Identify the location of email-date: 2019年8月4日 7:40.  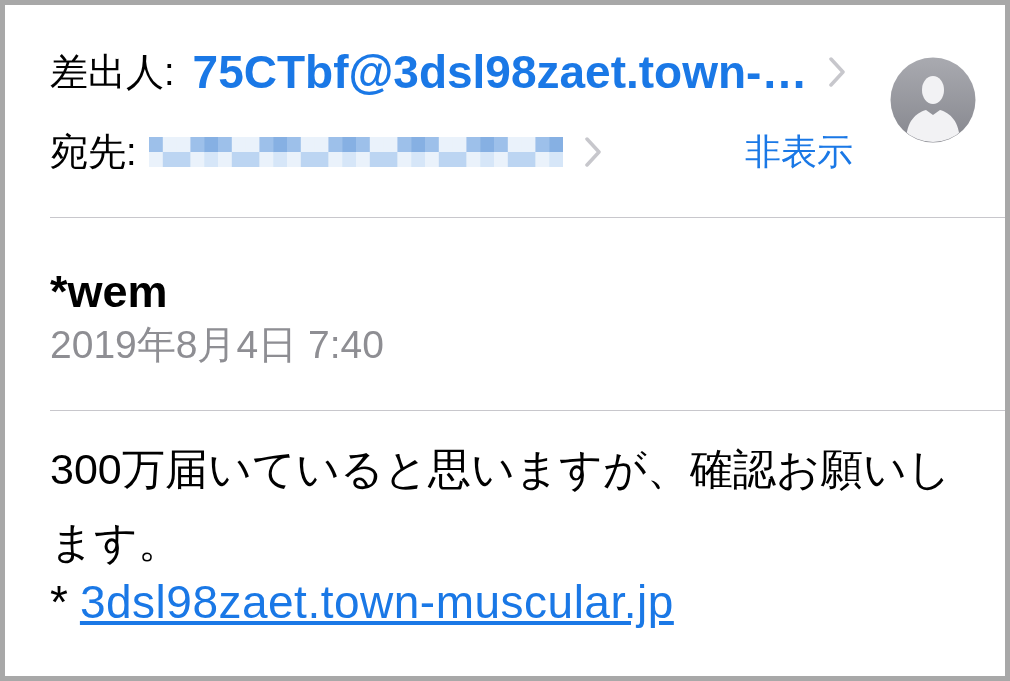
(217, 345).